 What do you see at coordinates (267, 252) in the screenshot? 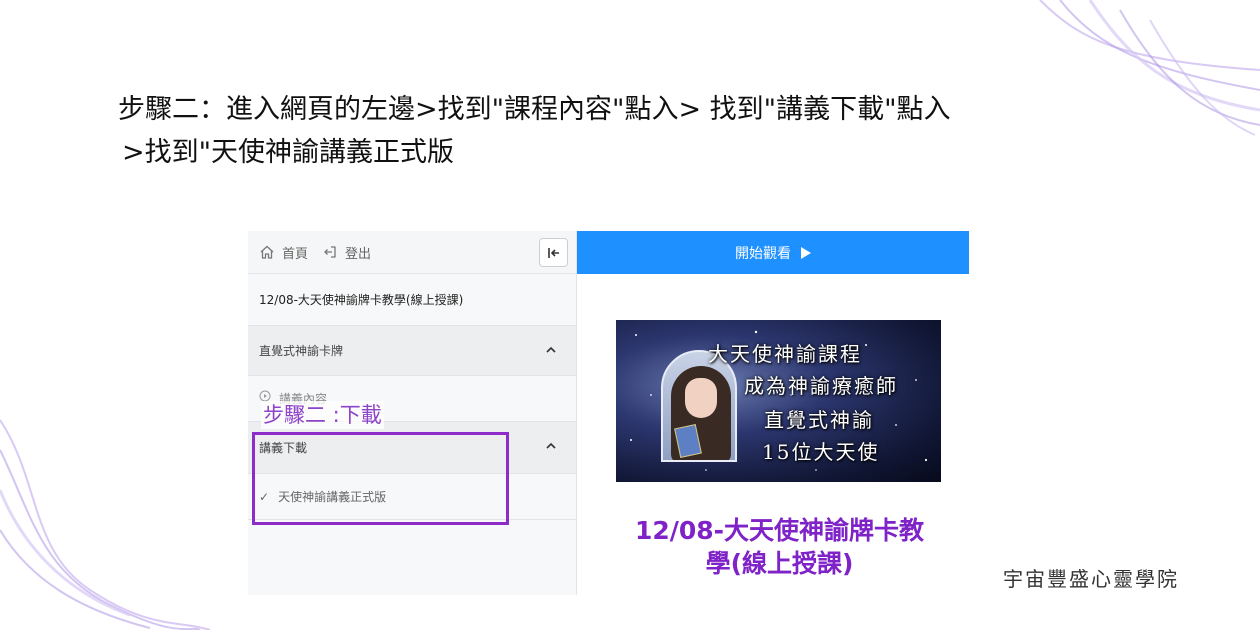
I see `home-icon` at bounding box center [267, 252].